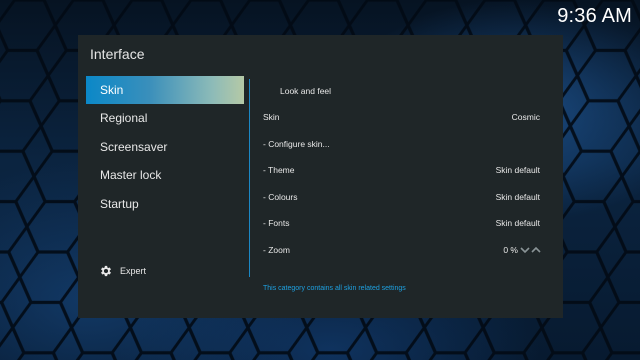  Describe the element at coordinates (594, 16) in the screenshot. I see `clock: 9:36 AM` at that location.